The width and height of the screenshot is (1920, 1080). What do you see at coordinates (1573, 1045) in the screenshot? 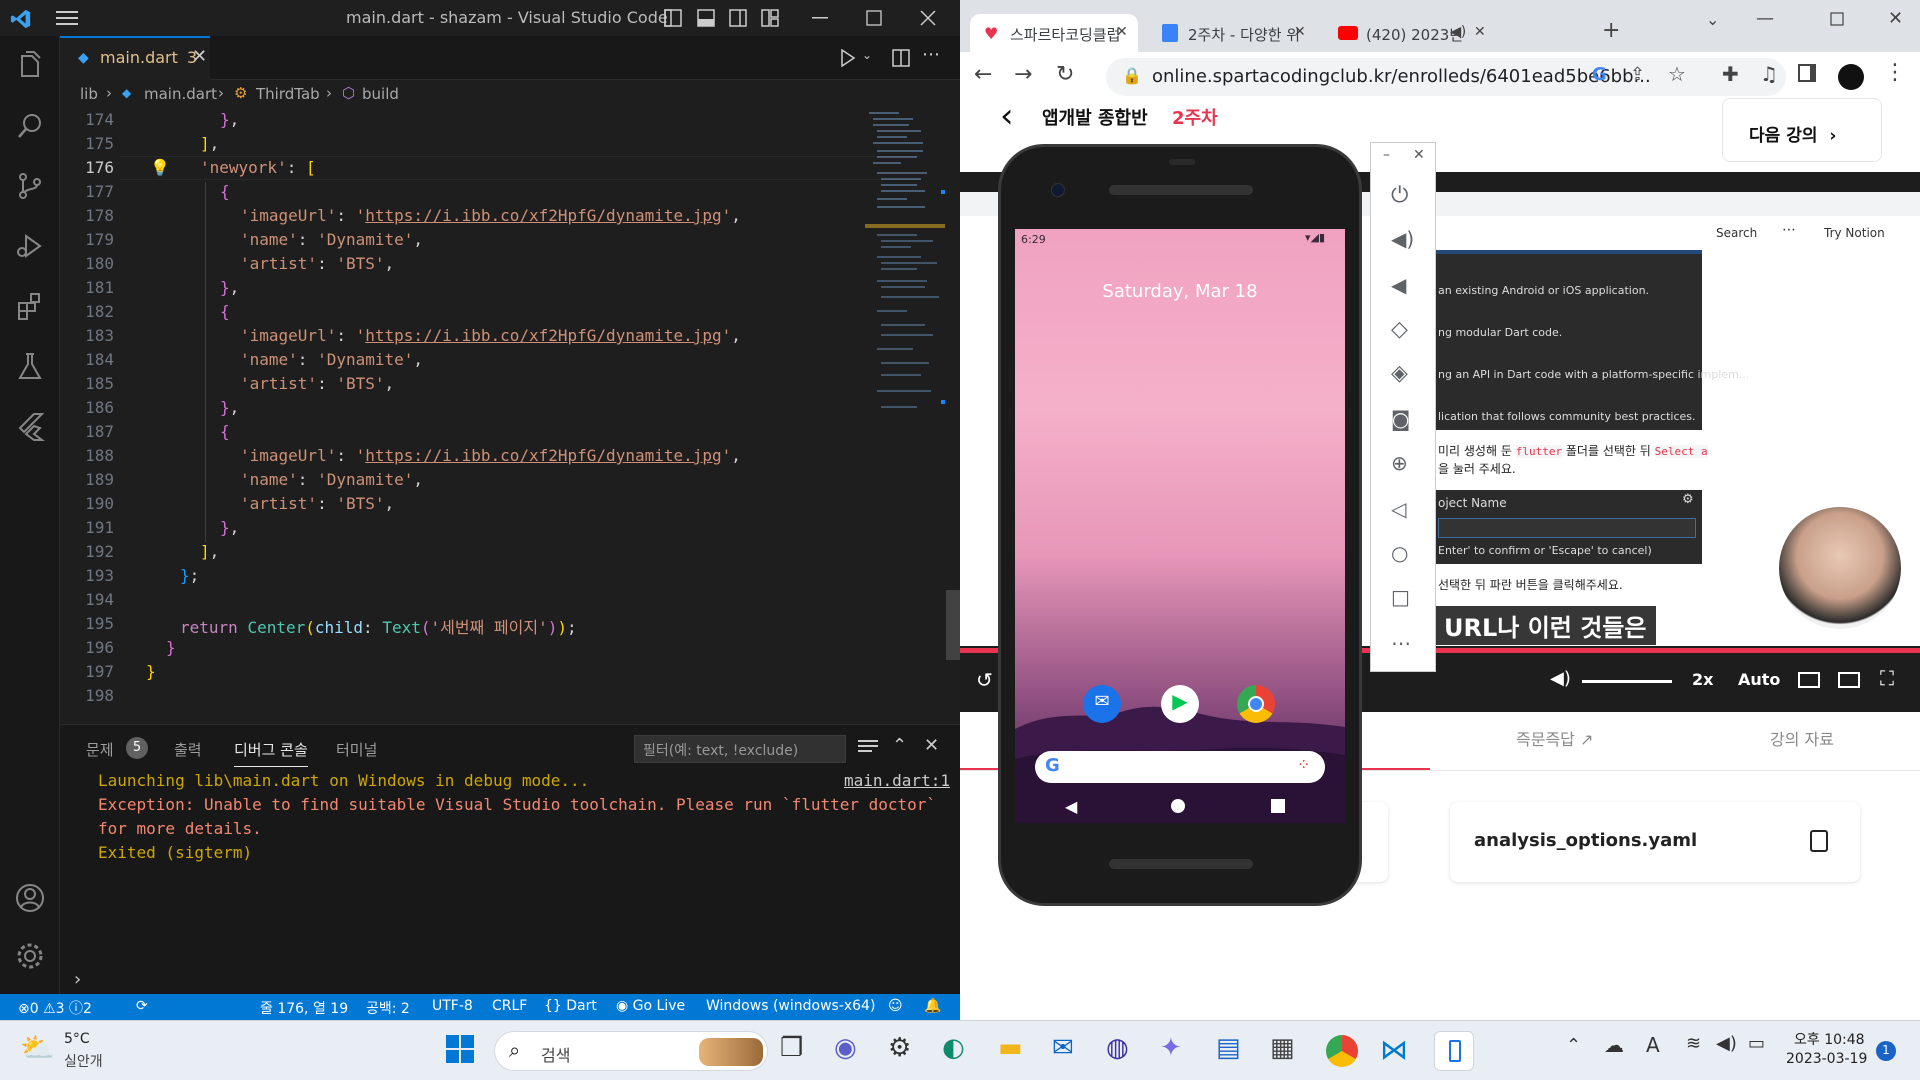
I see `show-hidden-icons-chevron-icon: ⌃` at bounding box center [1573, 1045].